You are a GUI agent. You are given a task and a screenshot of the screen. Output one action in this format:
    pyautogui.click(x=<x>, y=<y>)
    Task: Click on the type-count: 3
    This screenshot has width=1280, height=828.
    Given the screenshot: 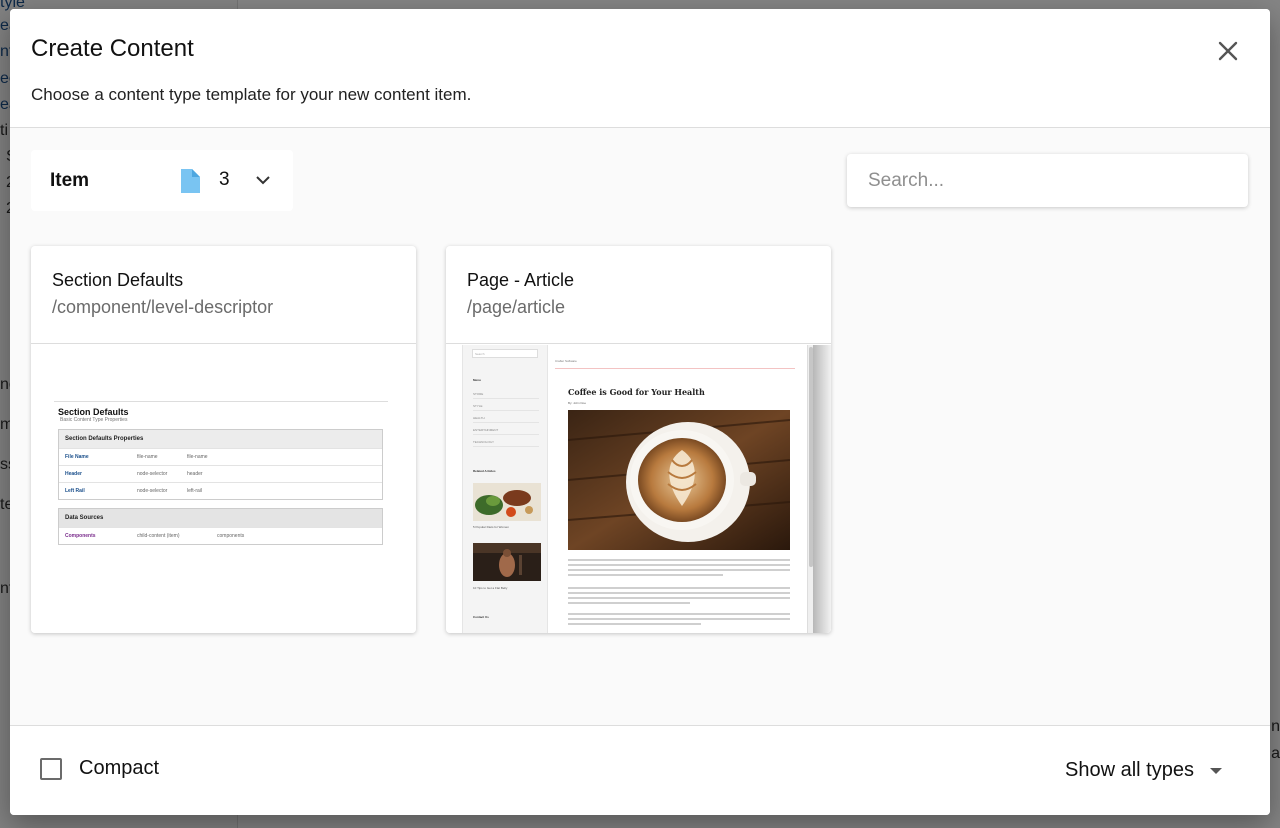 What is the action you would take?
    pyautogui.click(x=224, y=179)
    